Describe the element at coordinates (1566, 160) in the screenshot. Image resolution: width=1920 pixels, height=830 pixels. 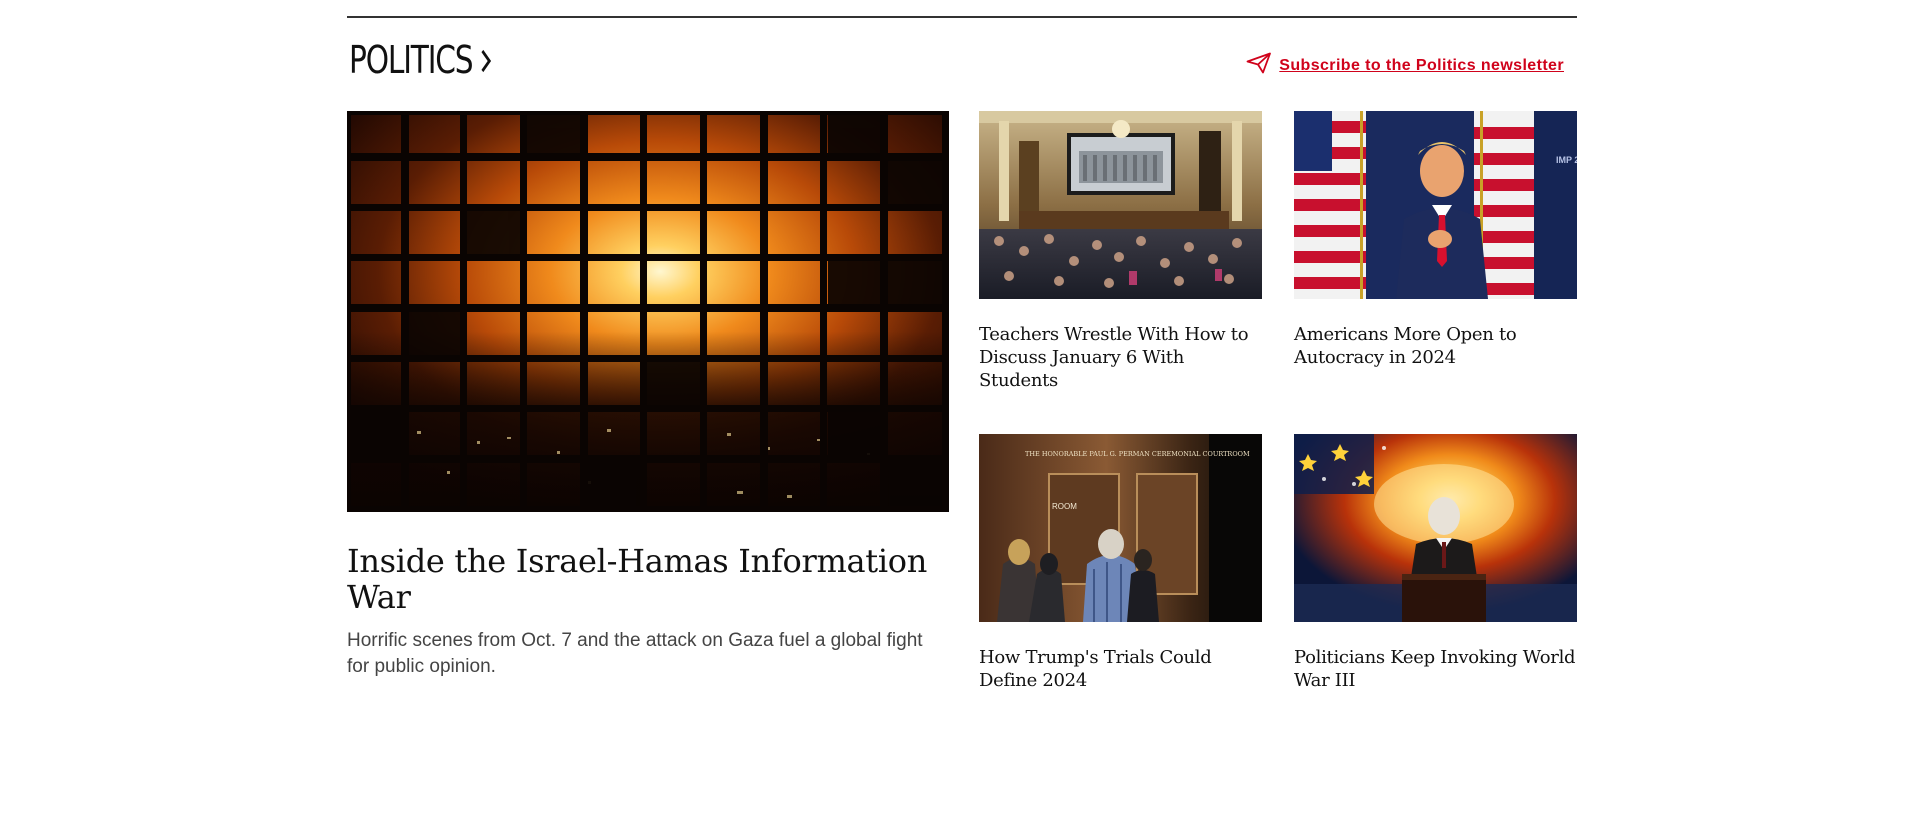
I see `banner-partial-text: IMP 2` at that location.